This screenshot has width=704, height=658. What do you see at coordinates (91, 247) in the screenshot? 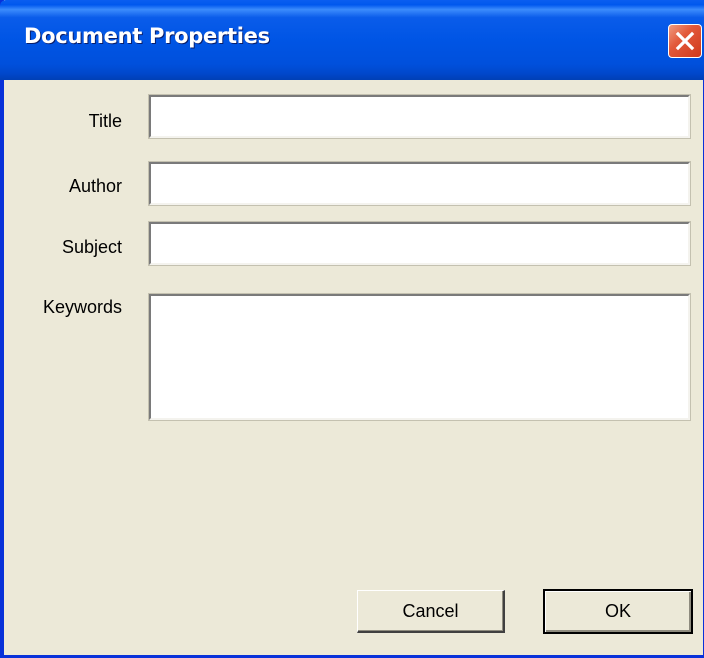
I see `subject-label: Subject` at bounding box center [91, 247].